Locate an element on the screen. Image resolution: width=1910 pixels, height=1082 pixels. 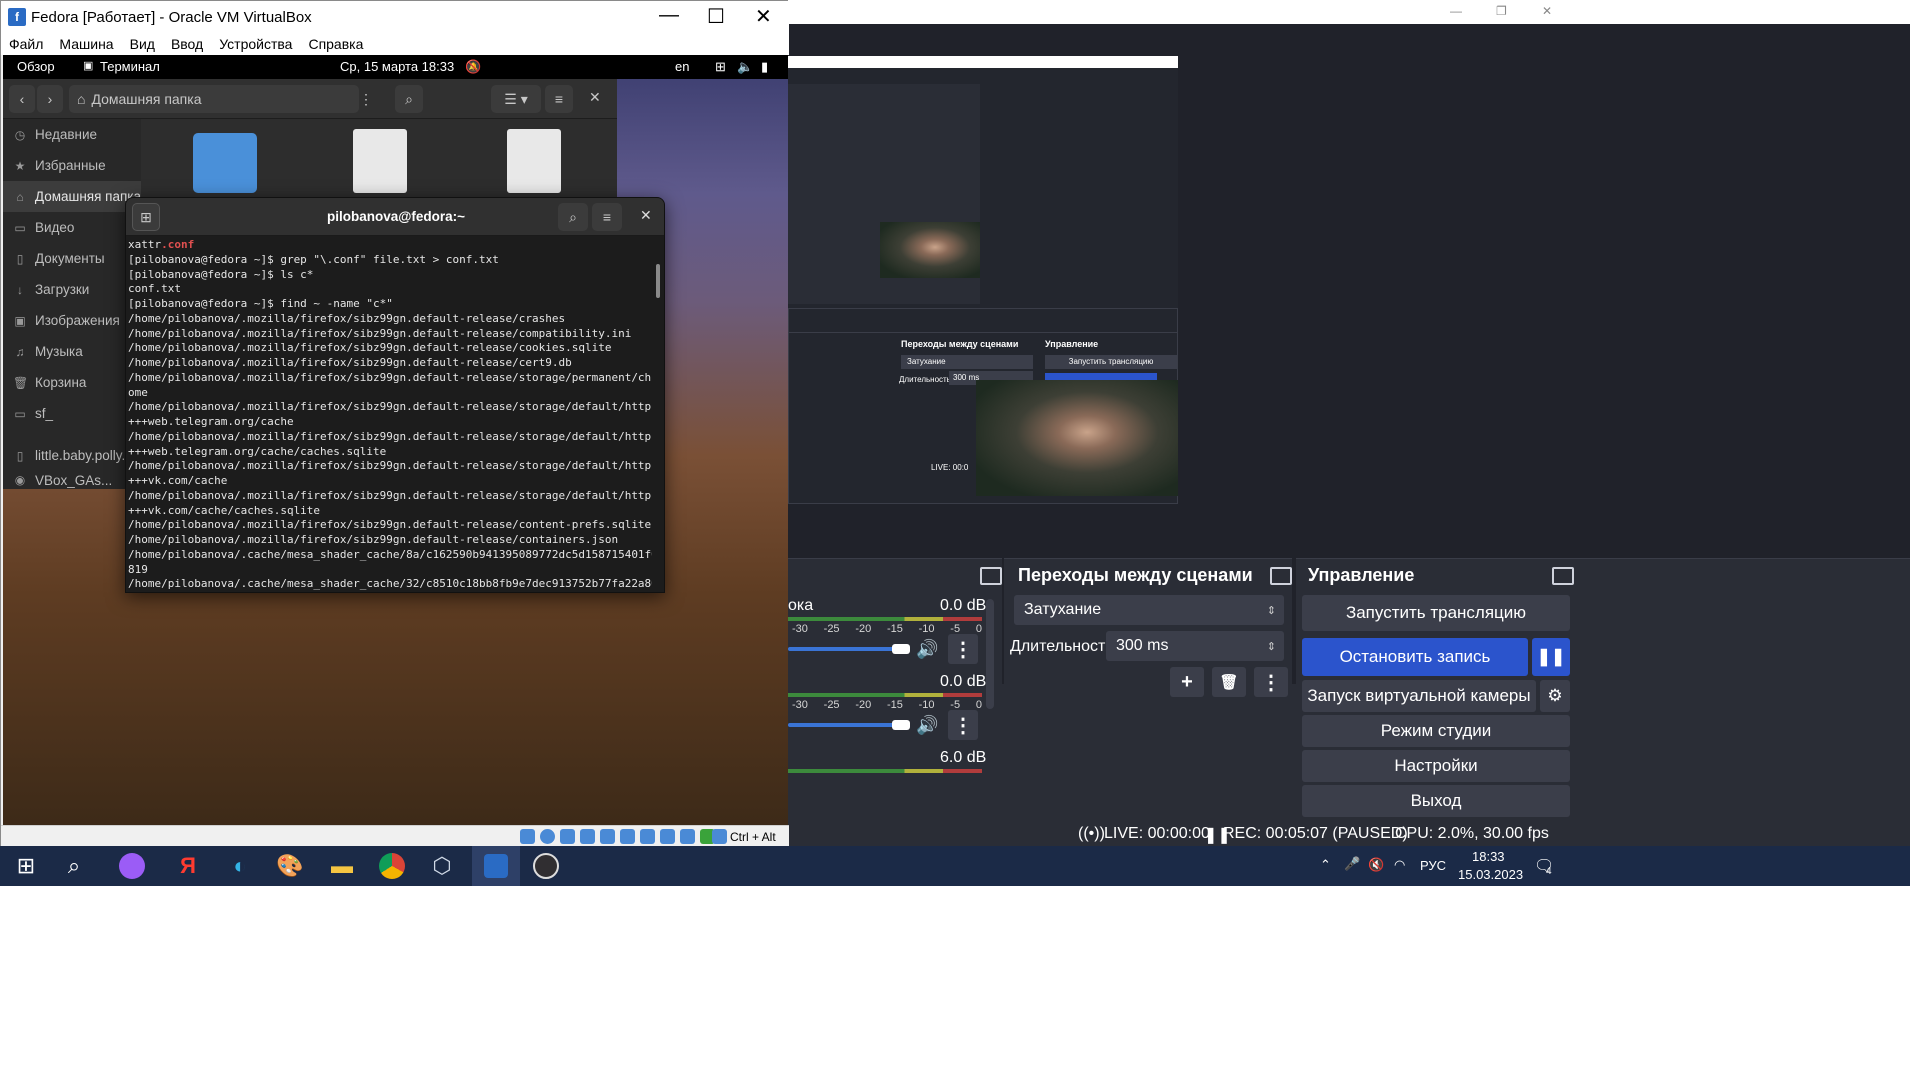
sidebar-item-documents: ▯ Документы is located at coordinates (72, 258).